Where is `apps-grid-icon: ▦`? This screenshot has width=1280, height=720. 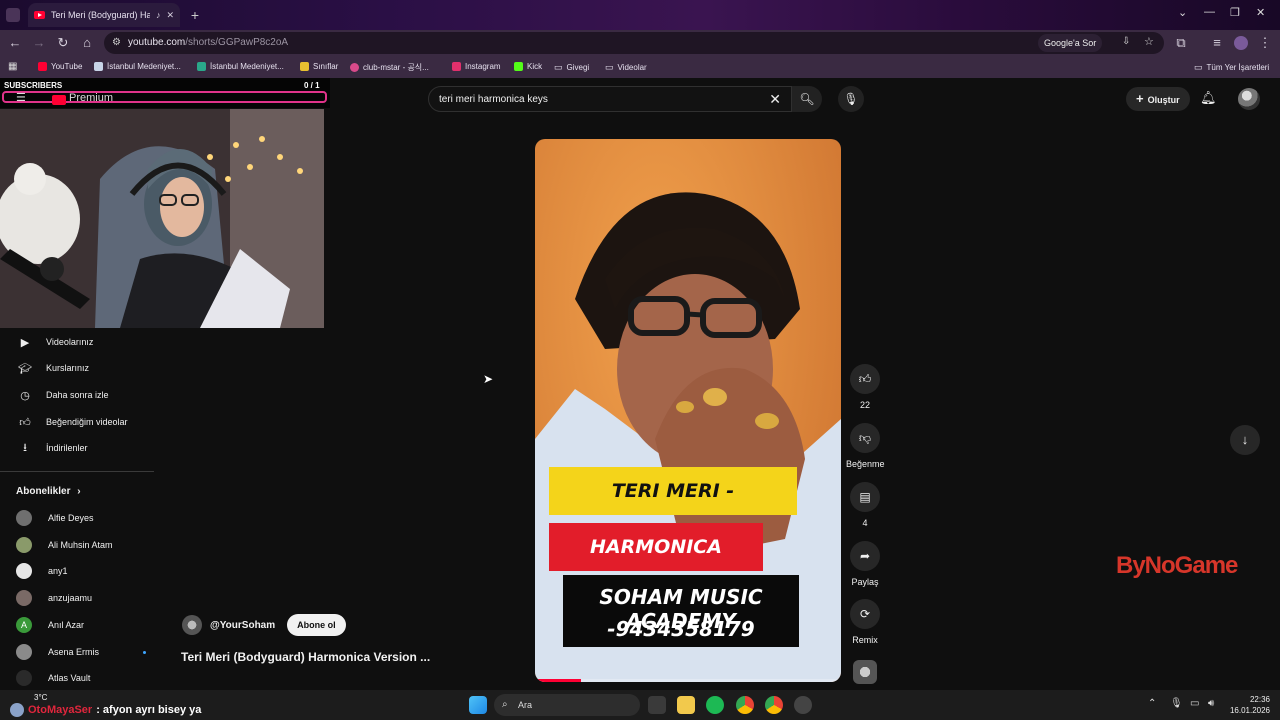 apps-grid-icon: ▦ is located at coordinates (12, 66).